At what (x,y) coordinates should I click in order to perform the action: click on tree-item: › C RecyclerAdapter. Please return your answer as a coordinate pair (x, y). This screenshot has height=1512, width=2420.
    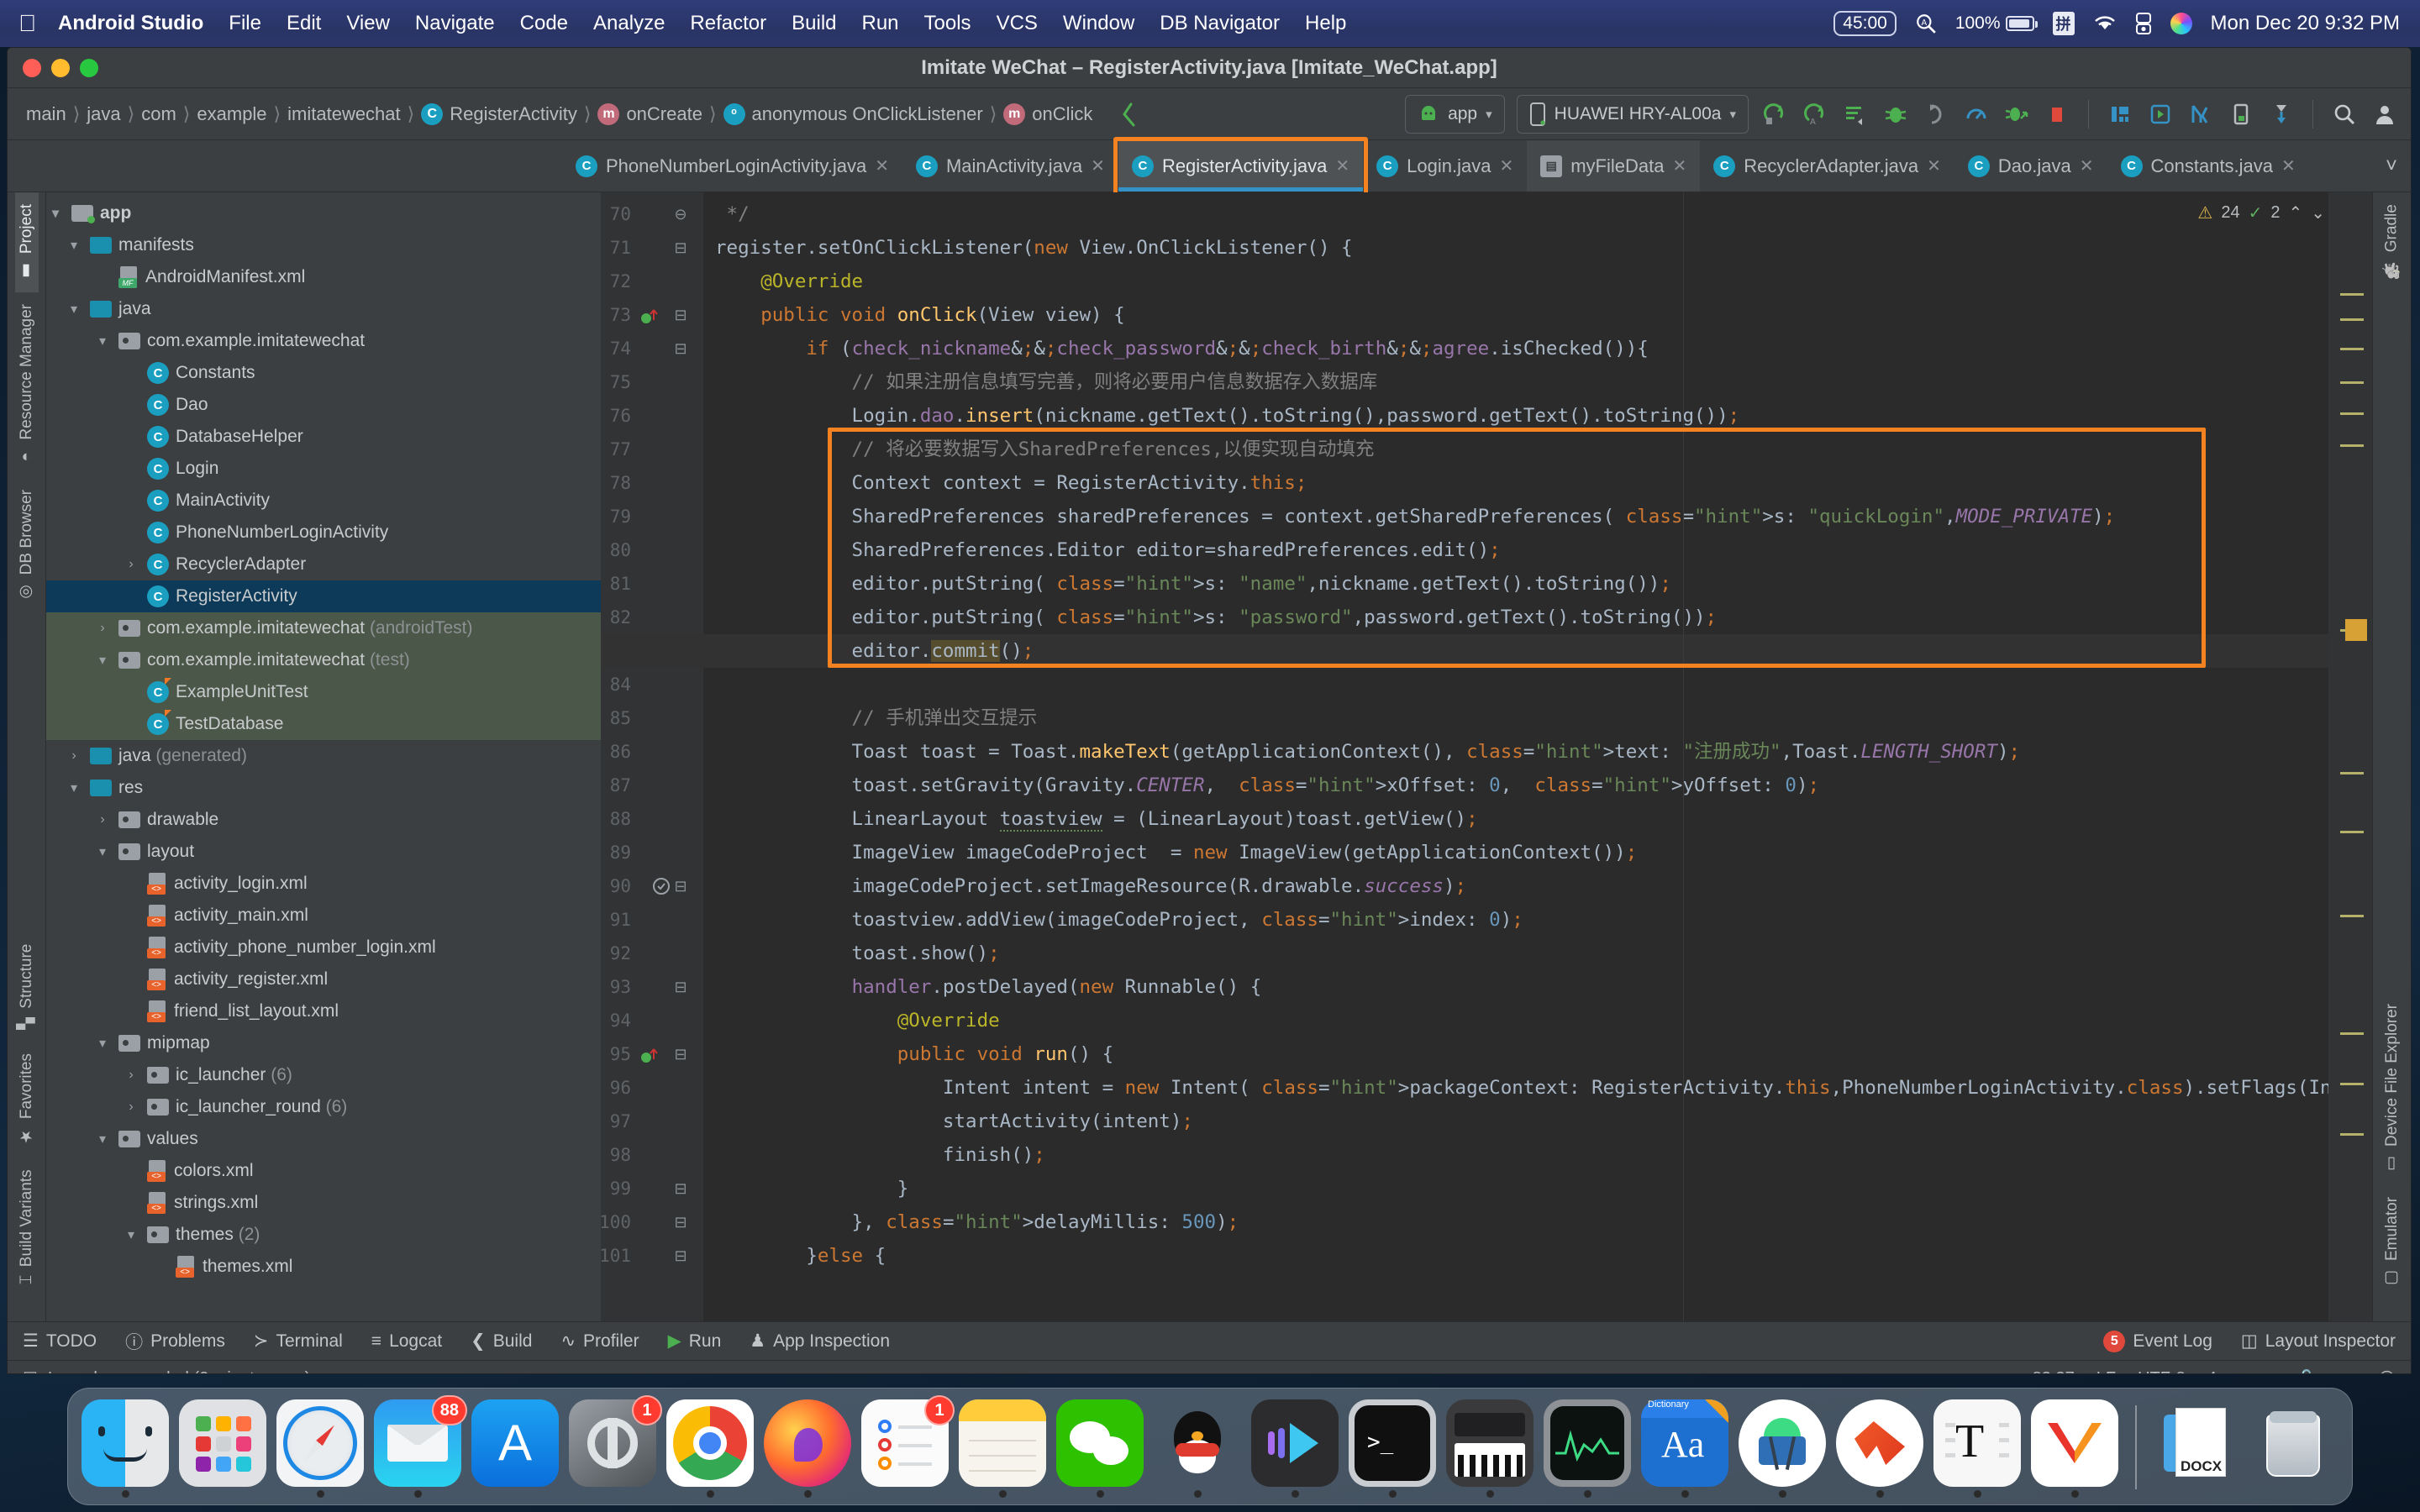
    Looking at the image, I should click on (323, 564).